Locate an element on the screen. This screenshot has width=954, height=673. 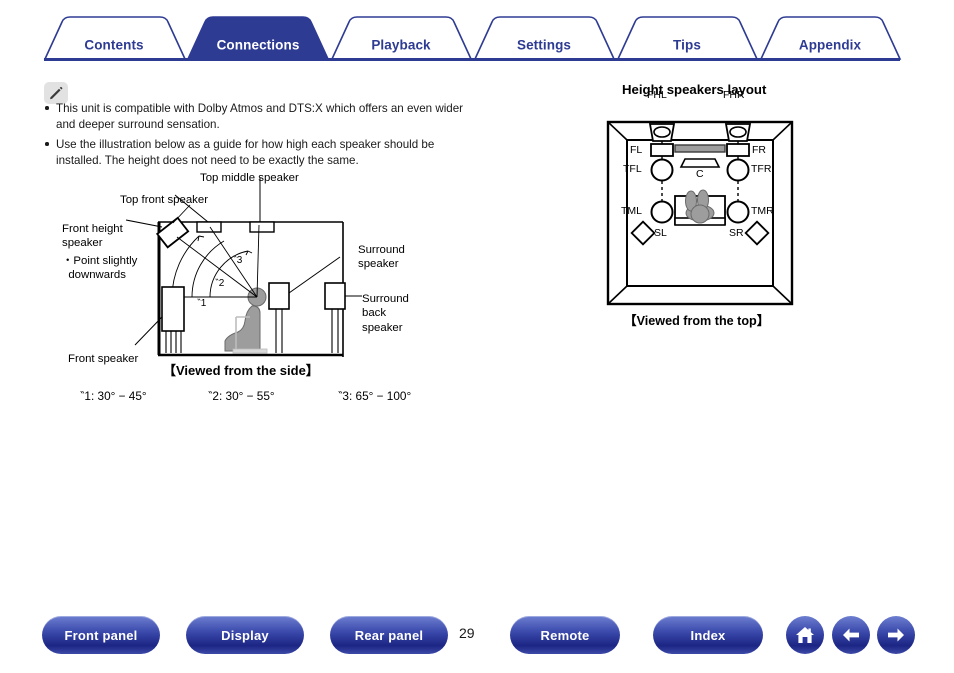
label-front-speaker: Front speaker is located at coordinates (103, 359).